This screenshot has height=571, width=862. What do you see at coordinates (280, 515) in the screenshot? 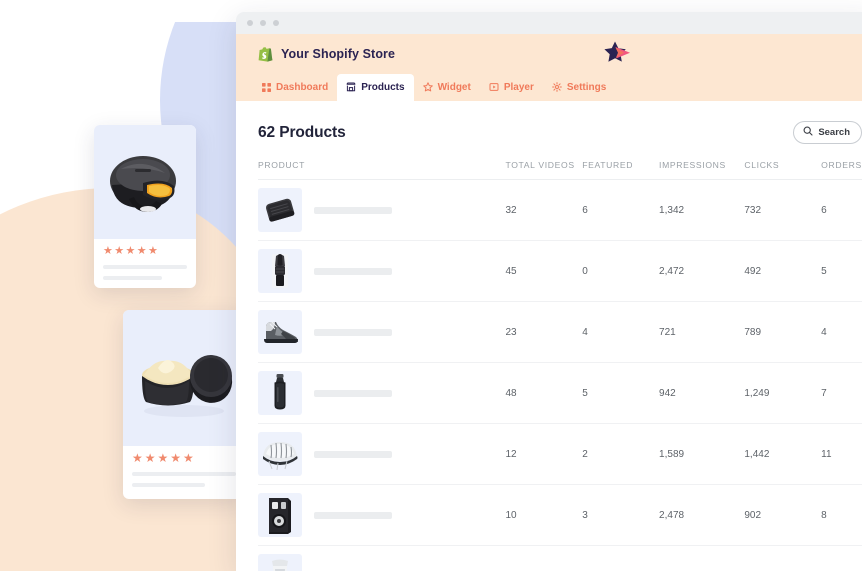
I see `floor-speaker-thumbnail` at bounding box center [280, 515].